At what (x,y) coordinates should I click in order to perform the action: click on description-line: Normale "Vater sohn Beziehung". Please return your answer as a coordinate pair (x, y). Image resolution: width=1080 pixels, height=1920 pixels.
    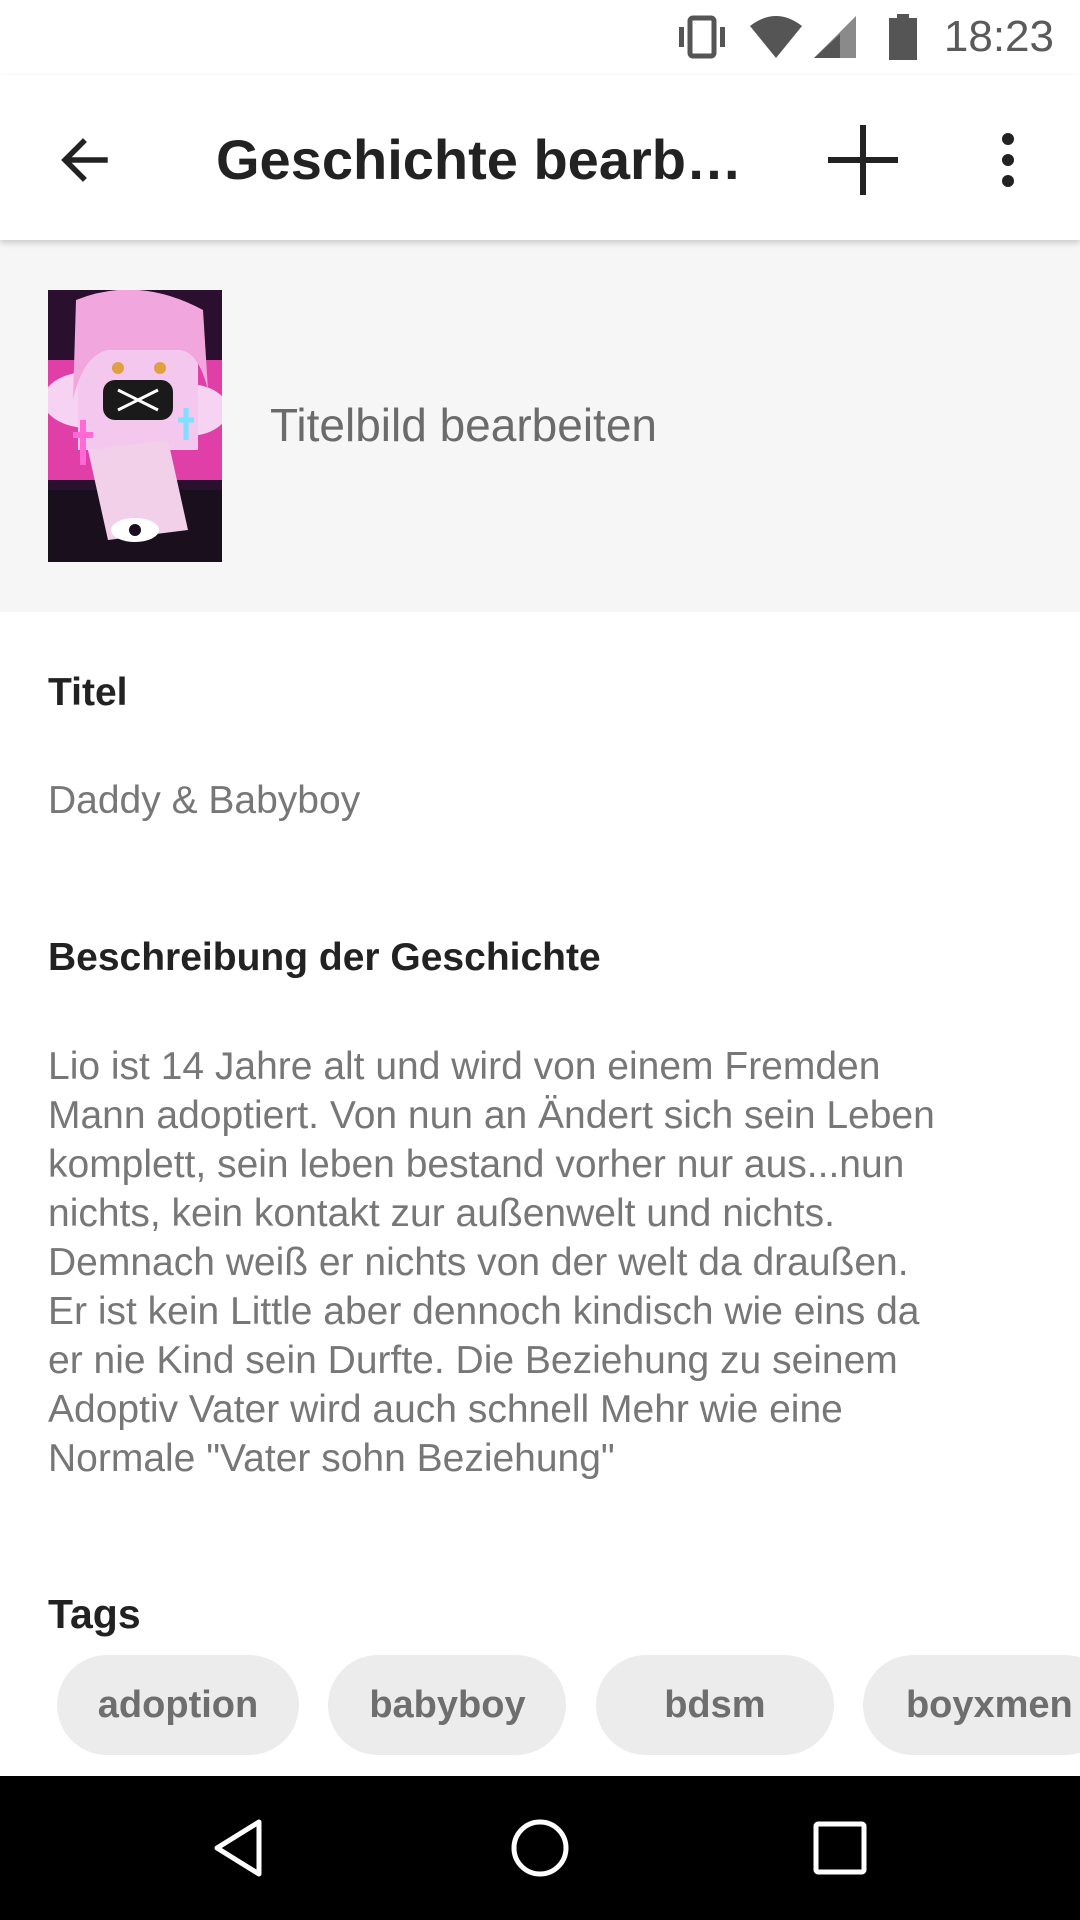
    Looking at the image, I should click on (331, 1458).